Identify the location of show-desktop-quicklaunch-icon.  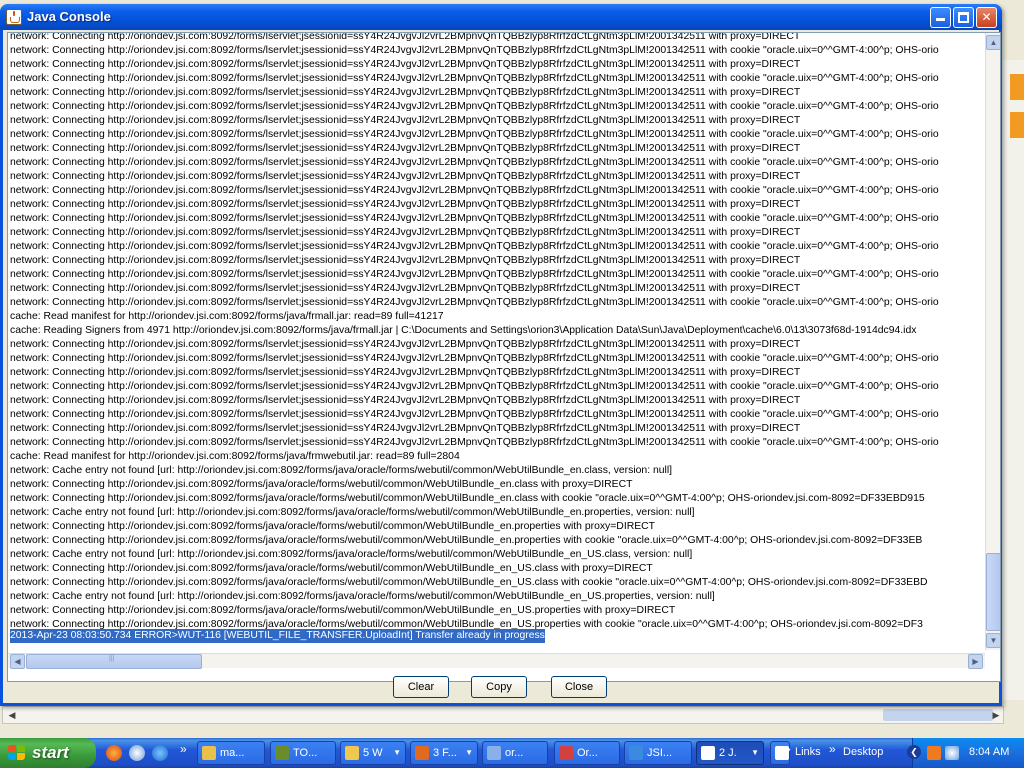
(137, 753).